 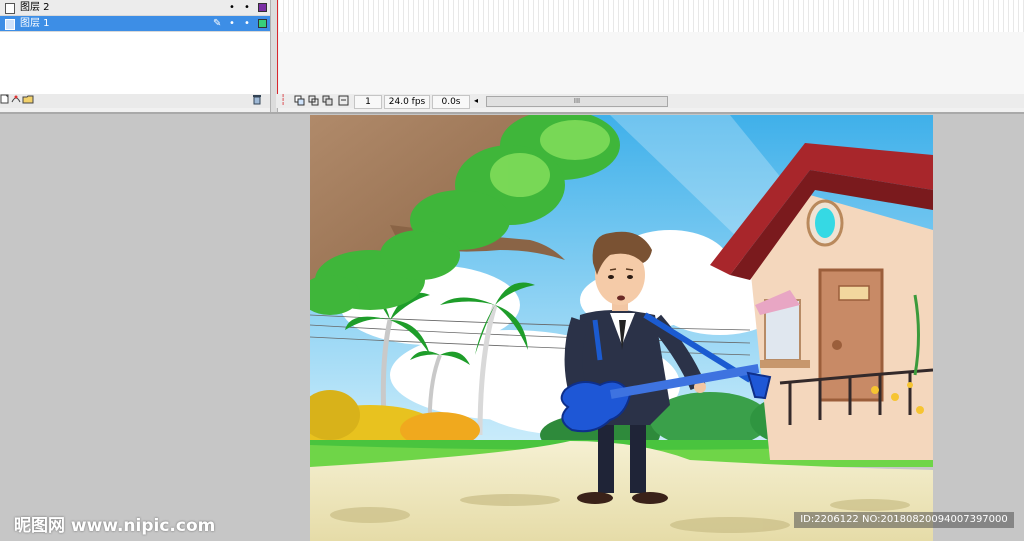 What do you see at coordinates (651, 63) in the screenshot?
I see `frame-area` at bounding box center [651, 63].